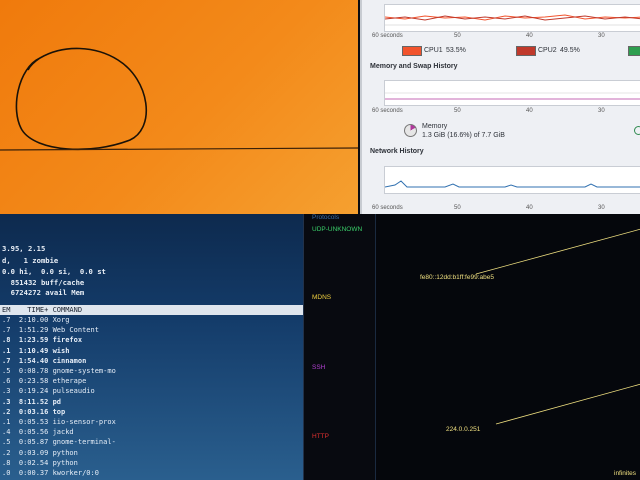 This screenshot has height=480, width=640. I want to click on memory-tick: 40, so click(529, 111).